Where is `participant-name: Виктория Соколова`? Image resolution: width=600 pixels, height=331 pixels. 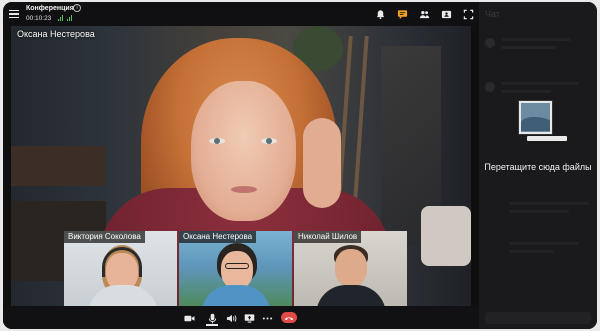 participant-name: Виктория Соколова is located at coordinates (104, 237).